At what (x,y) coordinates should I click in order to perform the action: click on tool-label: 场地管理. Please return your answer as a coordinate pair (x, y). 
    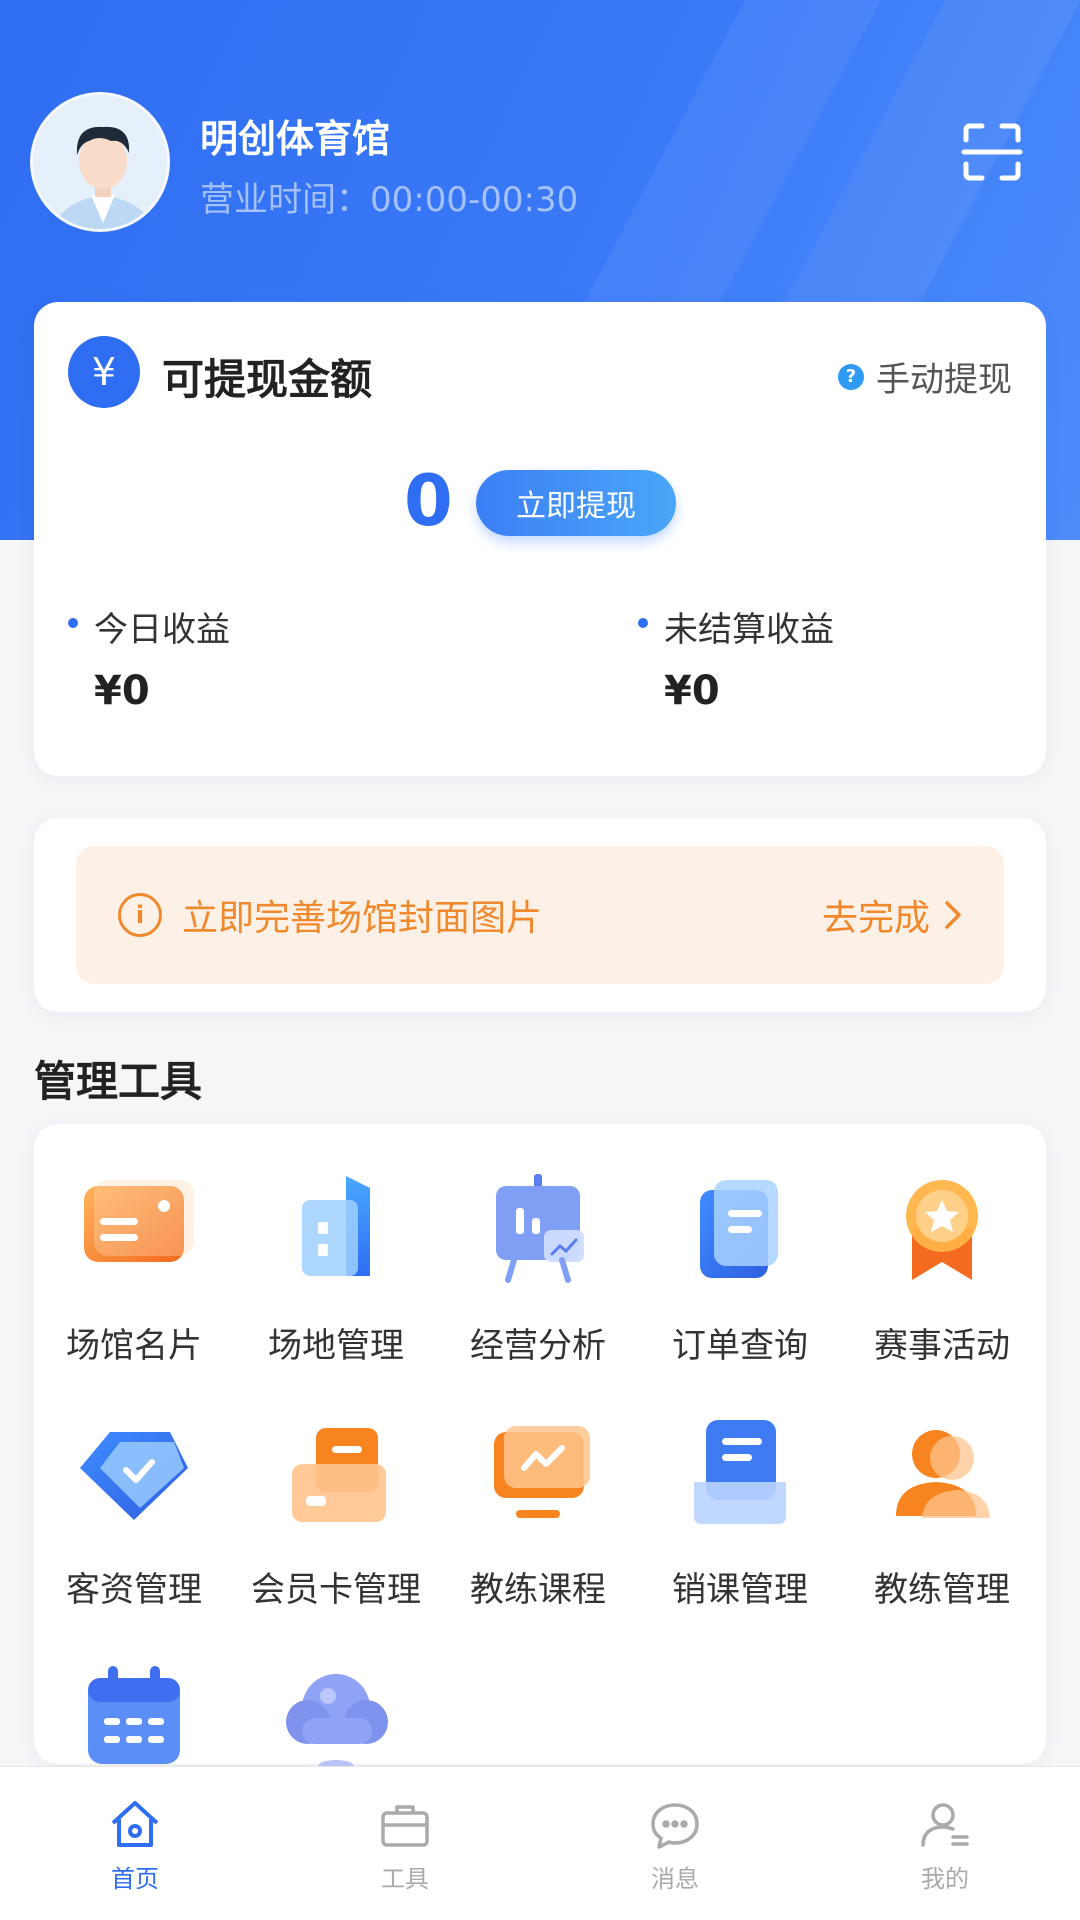
    Looking at the image, I should click on (336, 1346).